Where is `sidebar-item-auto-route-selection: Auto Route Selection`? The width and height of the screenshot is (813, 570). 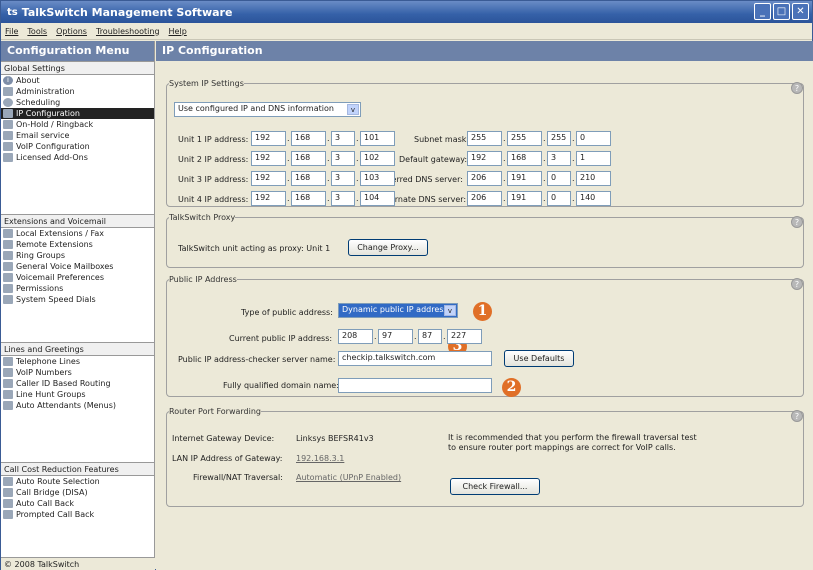
sidebar-item-auto-route-selection: Auto Route Selection is located at coordinates (77, 481).